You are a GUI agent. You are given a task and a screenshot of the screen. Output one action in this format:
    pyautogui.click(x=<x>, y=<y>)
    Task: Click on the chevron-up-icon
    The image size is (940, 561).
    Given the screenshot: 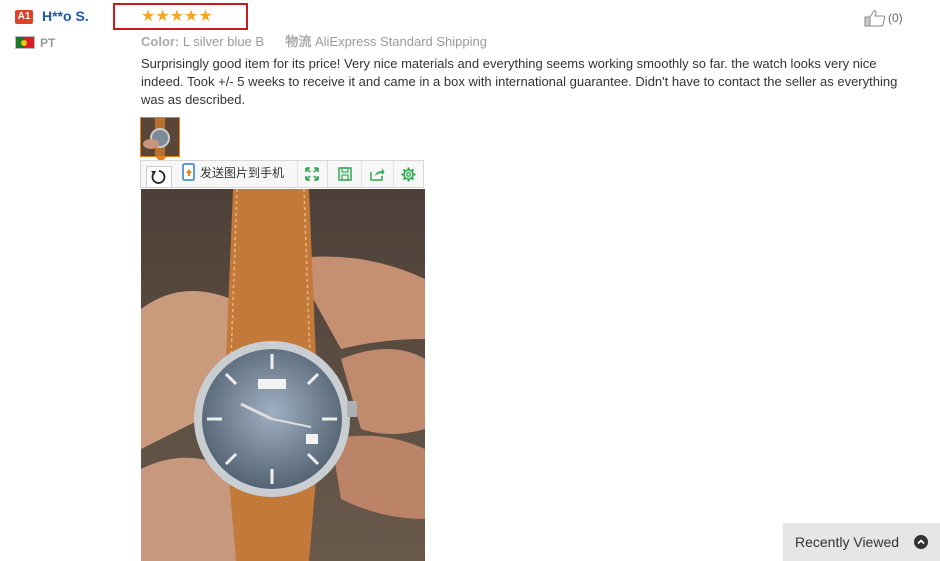 What is the action you would take?
    pyautogui.click(x=921, y=542)
    